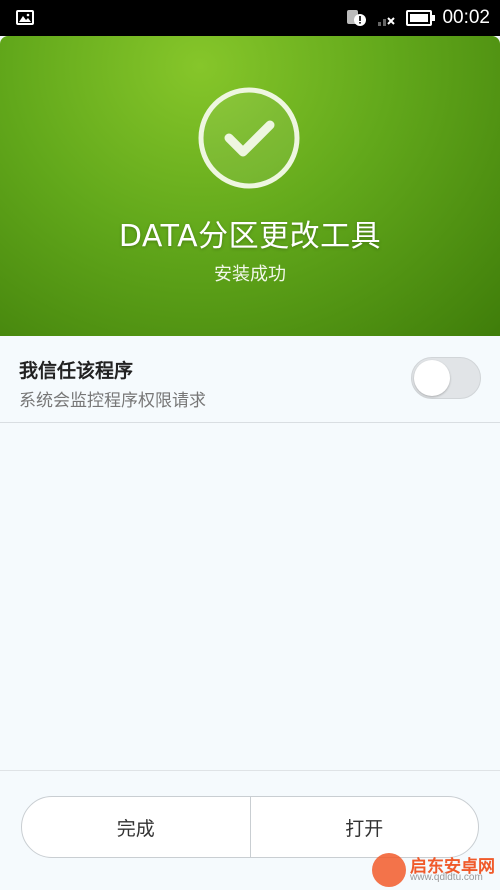  Describe the element at coordinates (387, 18) in the screenshot. I see `no-signal-icon` at that location.